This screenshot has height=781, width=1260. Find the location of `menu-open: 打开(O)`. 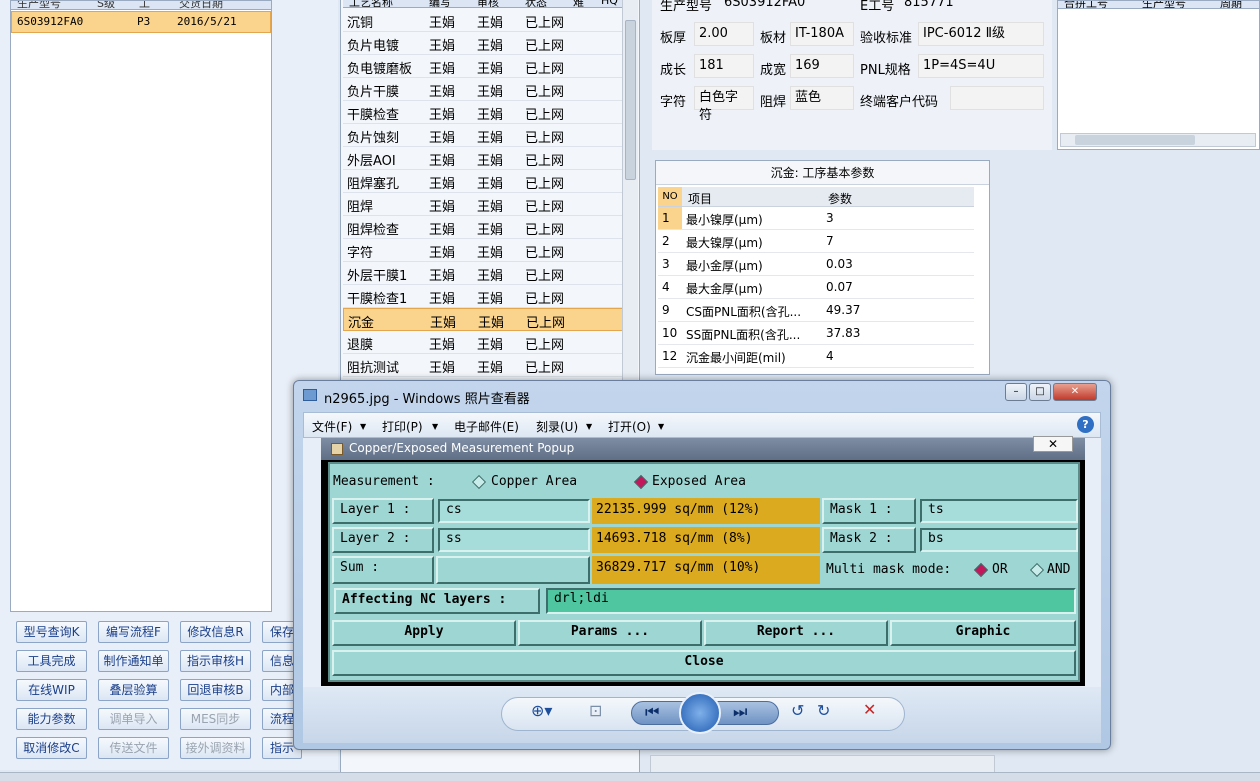

menu-open: 打开(O) is located at coordinates (629, 426).